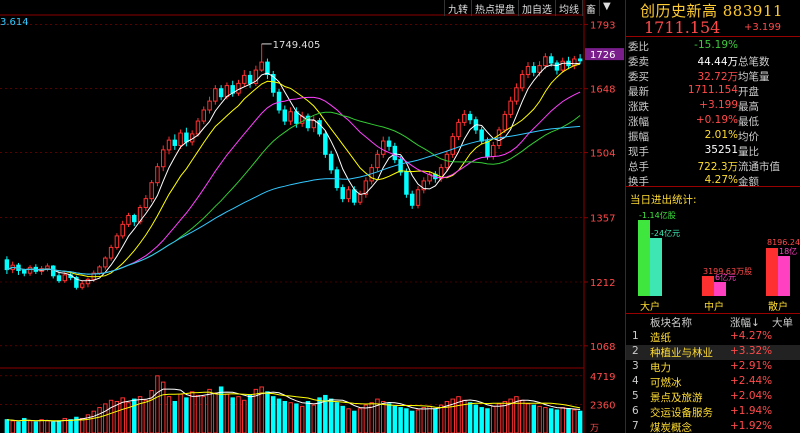  Describe the element at coordinates (590, 8) in the screenshot. I see `toolbar-extra-button: 畜` at that location.